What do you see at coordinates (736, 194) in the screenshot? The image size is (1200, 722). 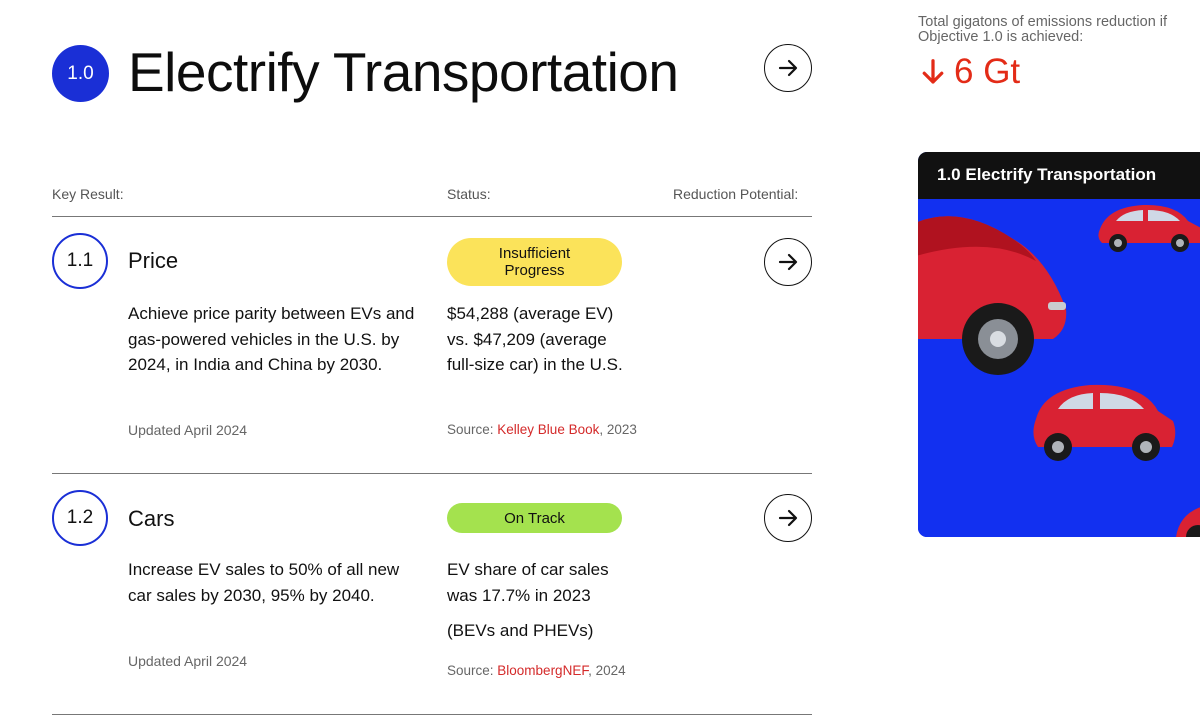 I see `column-header-reduction: Reduction Potential:` at bounding box center [736, 194].